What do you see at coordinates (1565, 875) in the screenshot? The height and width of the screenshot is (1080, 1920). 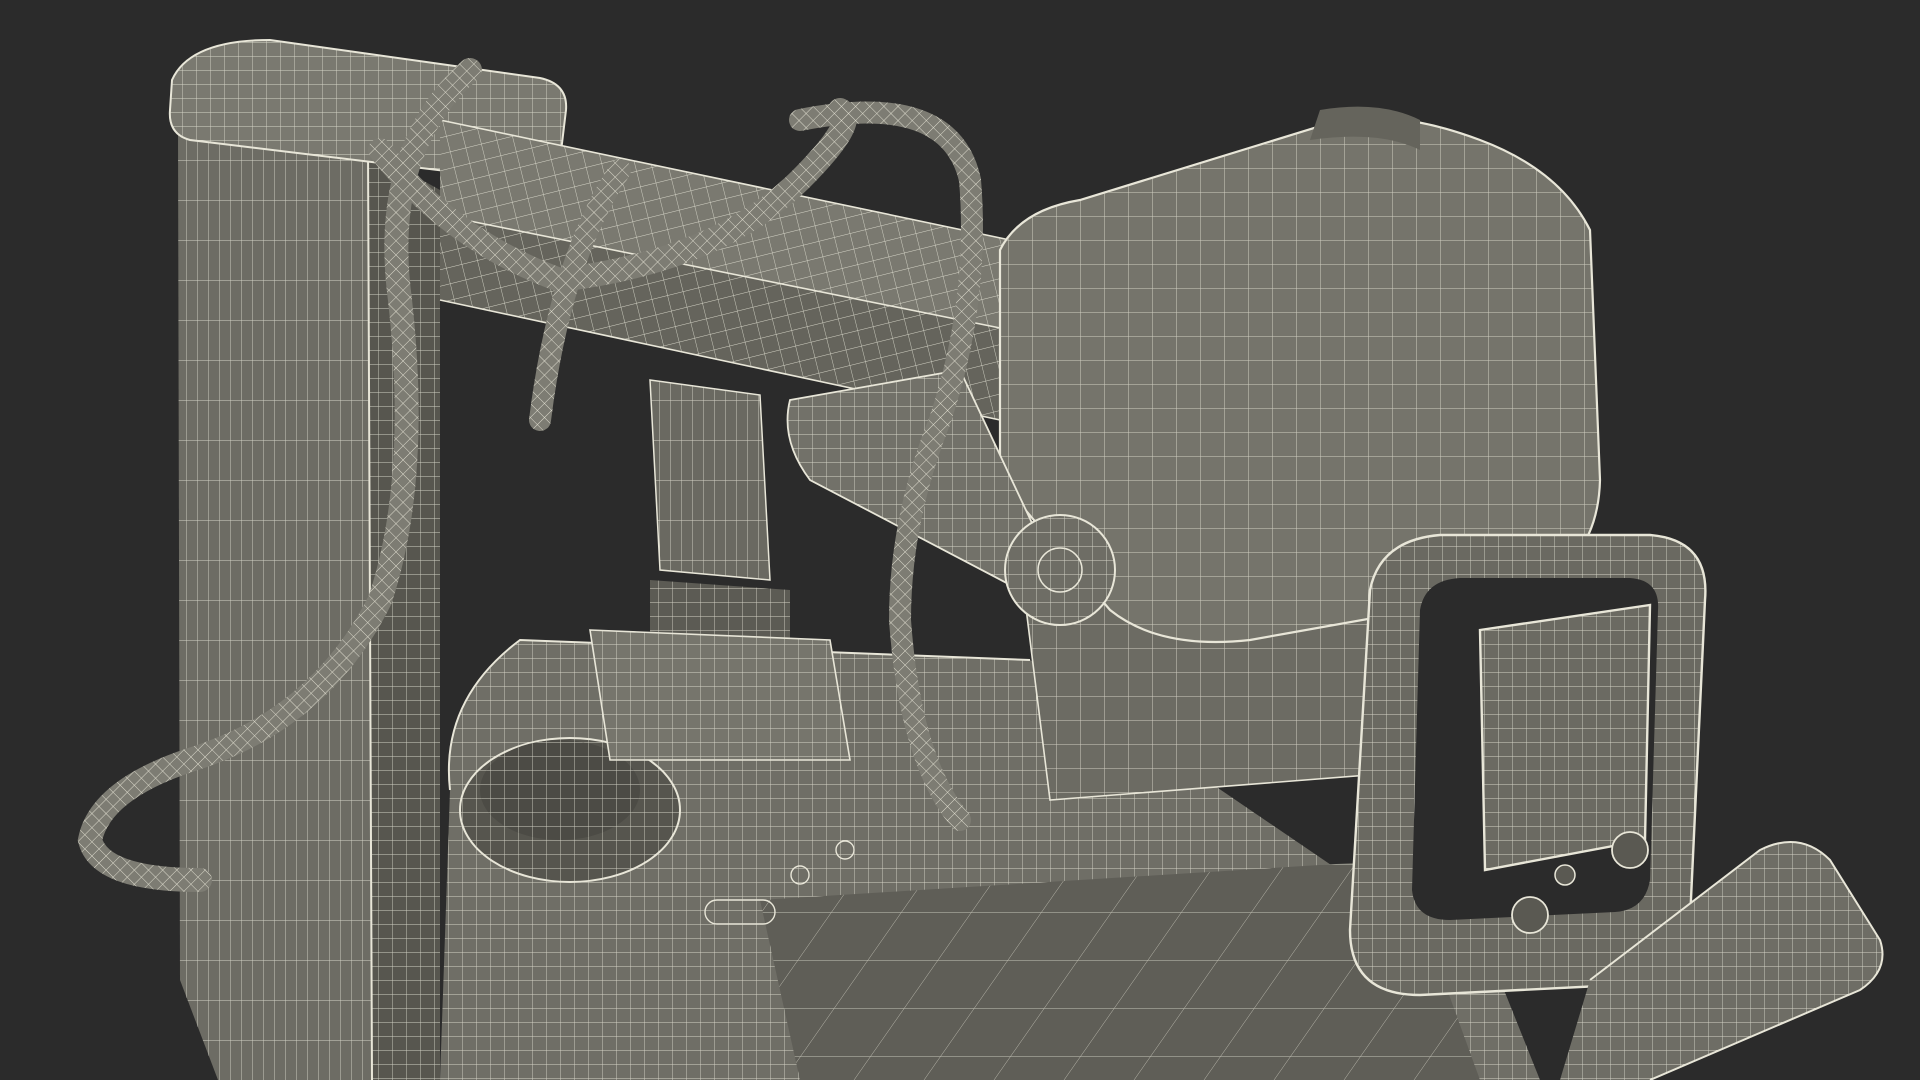 I see `control-button-icon` at bounding box center [1565, 875].